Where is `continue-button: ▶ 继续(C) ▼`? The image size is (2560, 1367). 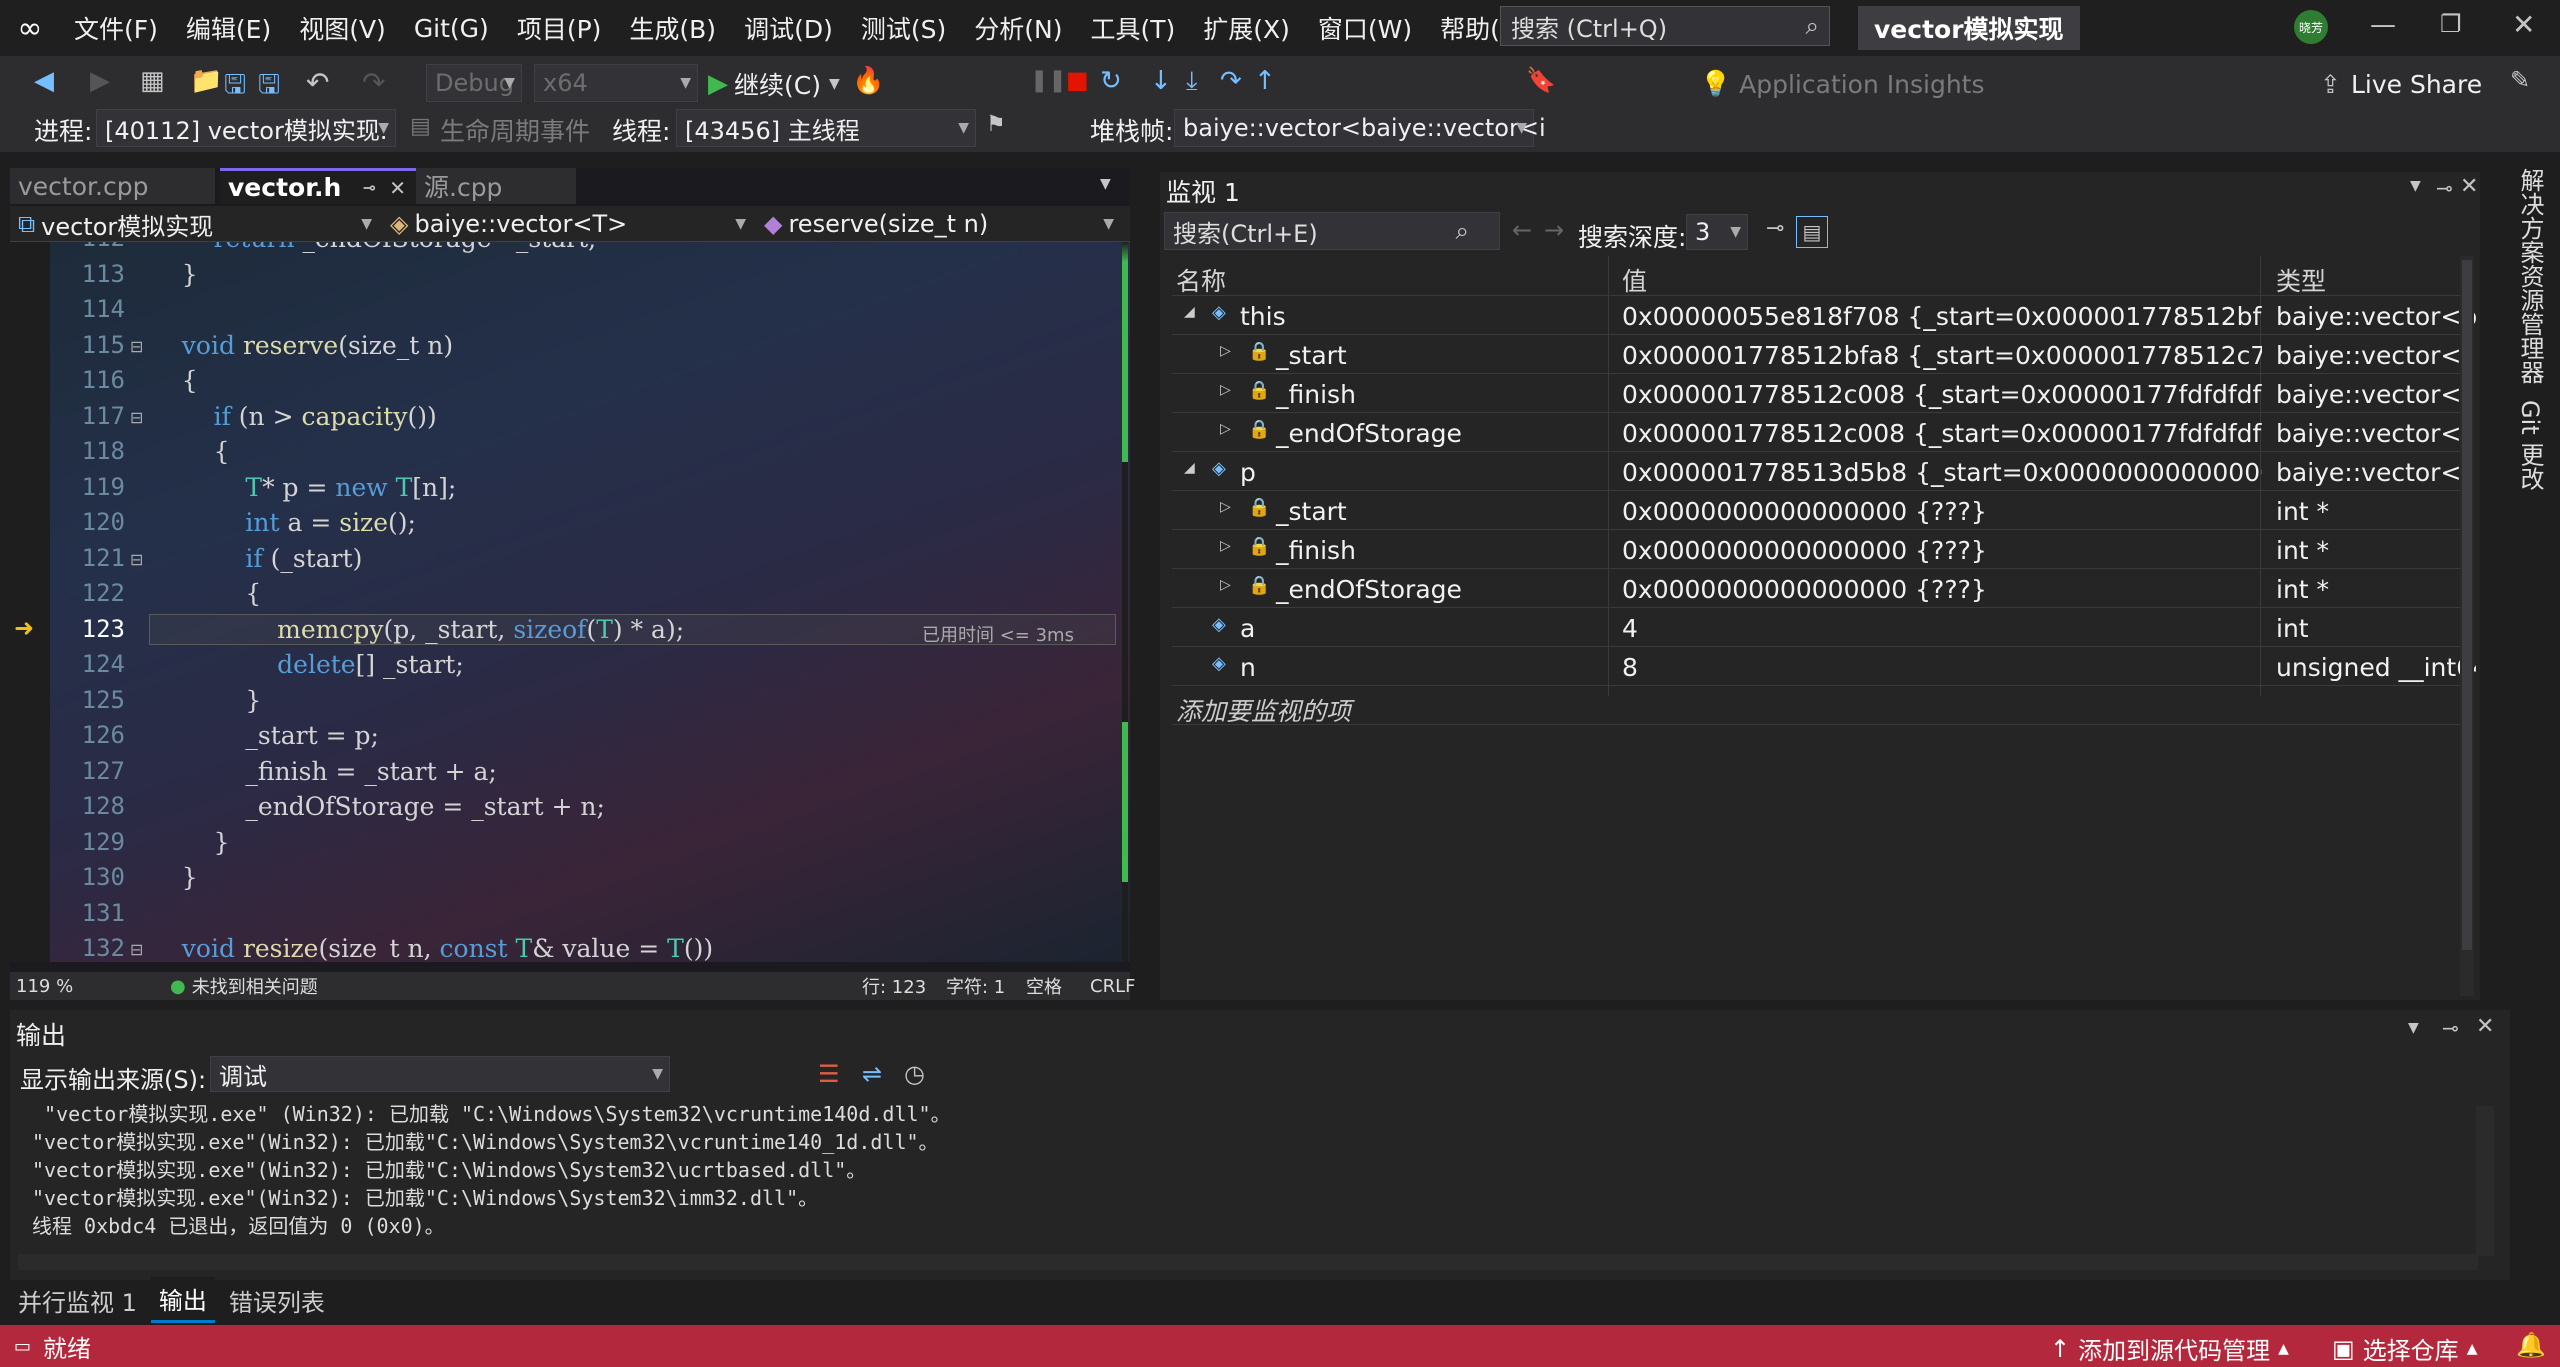
continue-button: ▶ 继续(C) ▼ is located at coordinates (774, 84).